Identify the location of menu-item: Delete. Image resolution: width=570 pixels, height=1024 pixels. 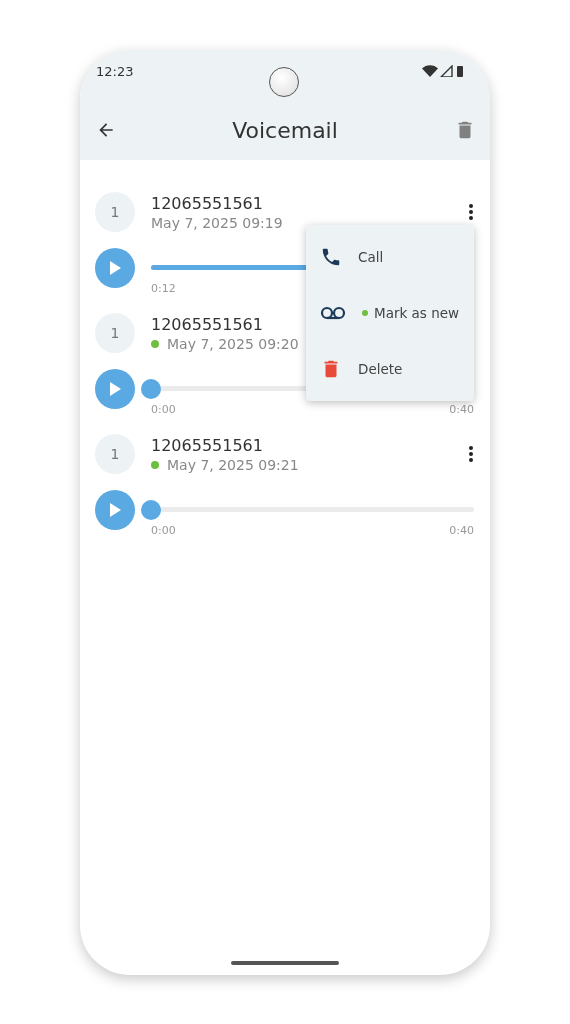
(390, 369).